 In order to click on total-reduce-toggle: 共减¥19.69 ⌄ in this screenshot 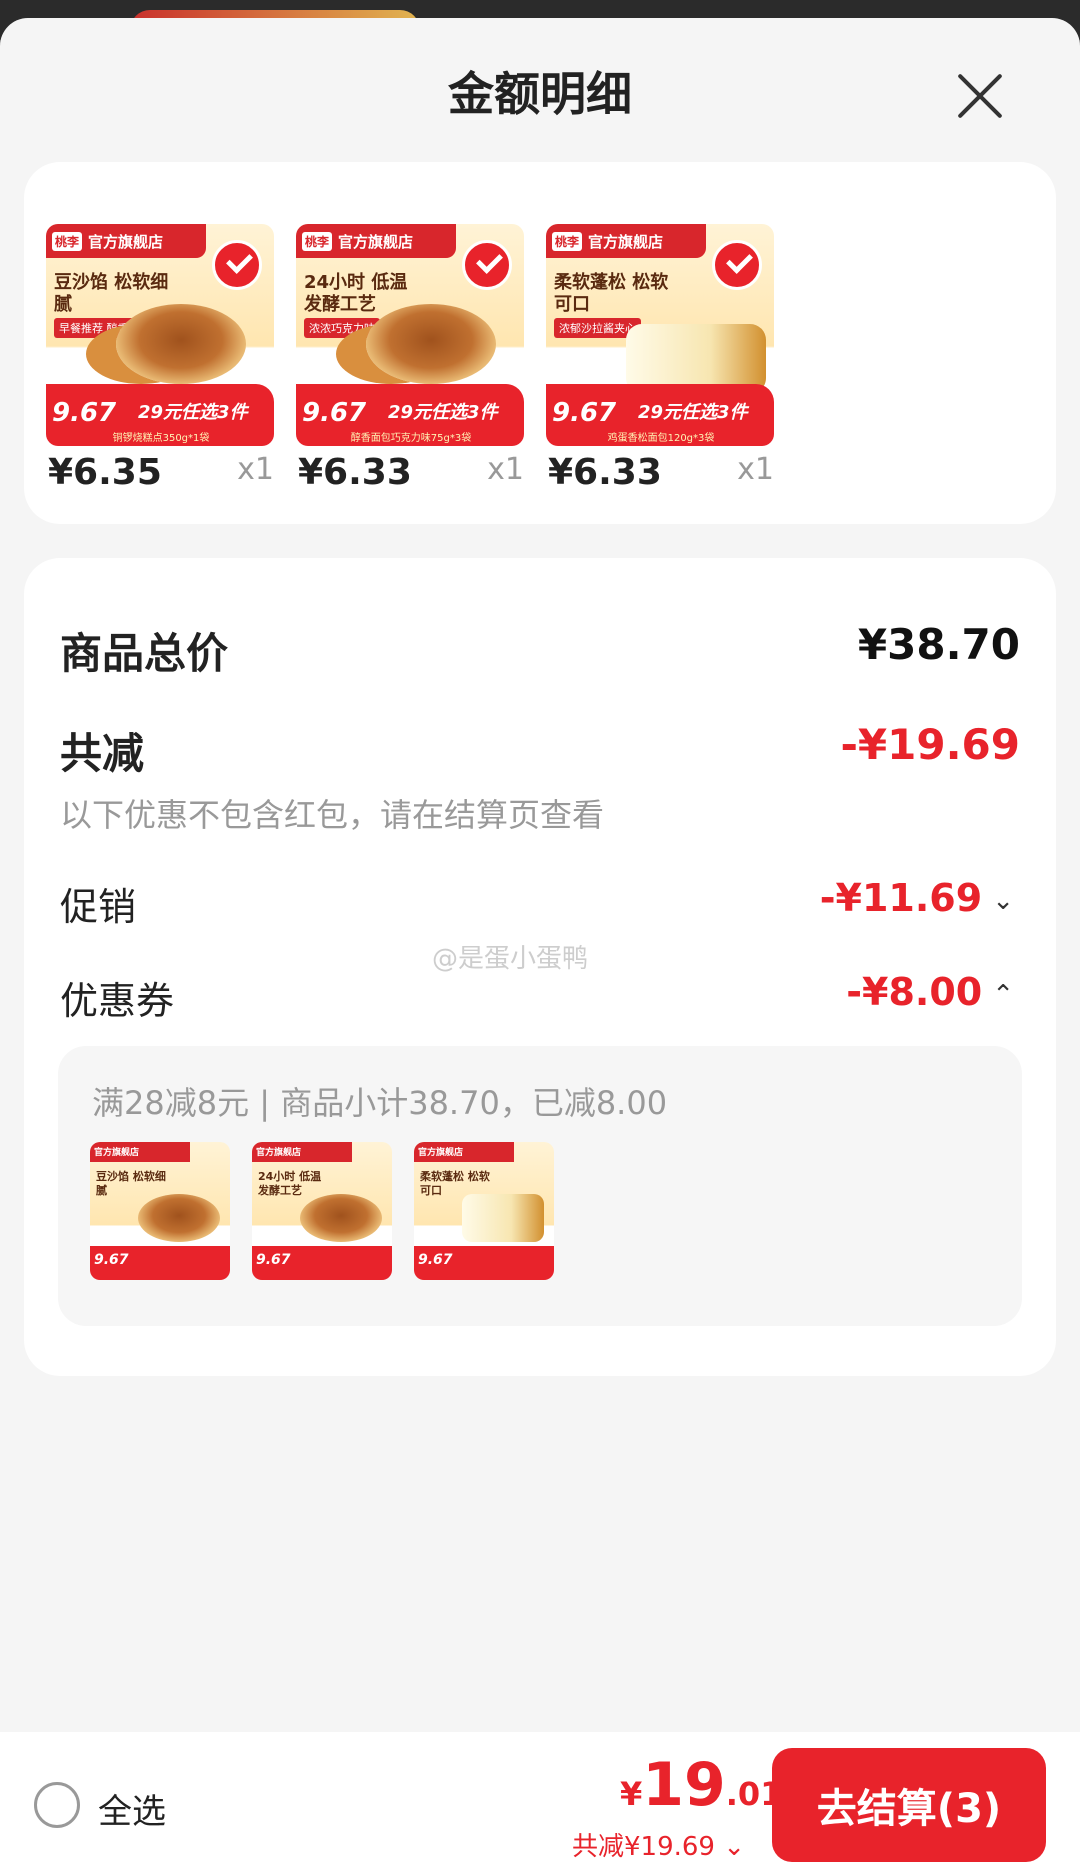, I will do `click(658, 1844)`.